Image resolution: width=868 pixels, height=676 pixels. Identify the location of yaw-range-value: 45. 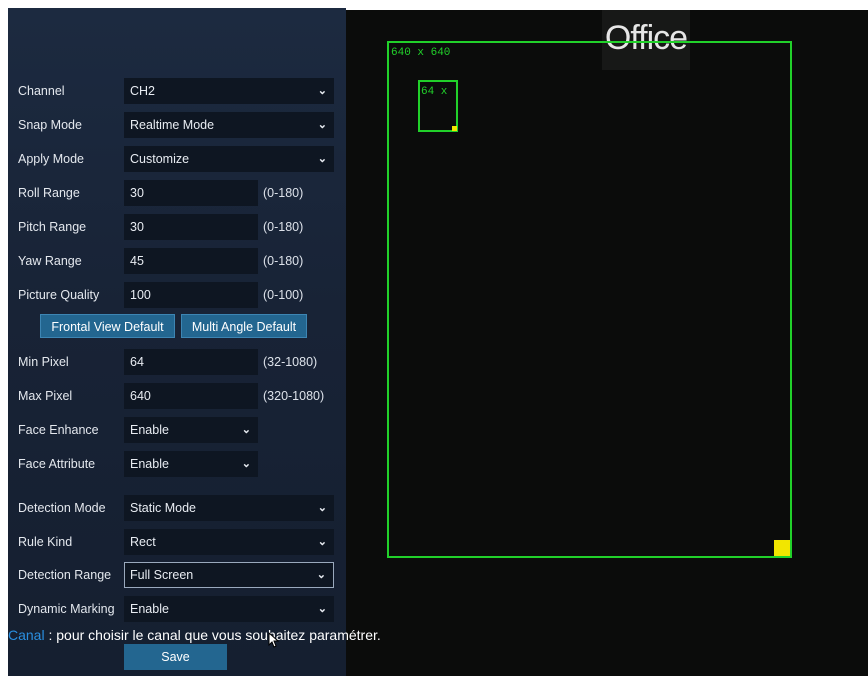
(137, 261).